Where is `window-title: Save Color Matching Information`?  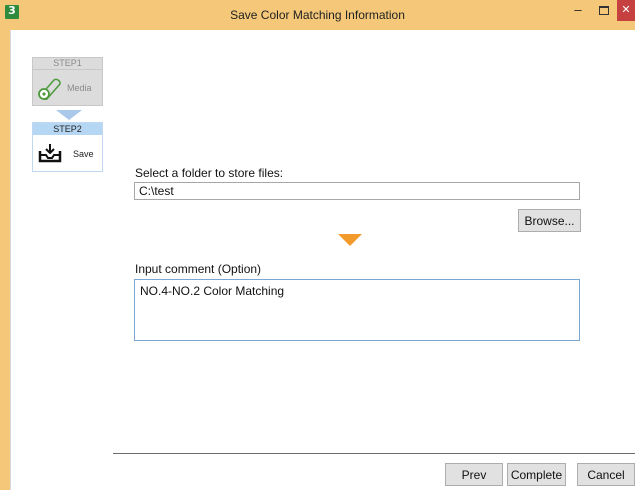
window-title: Save Color Matching Information is located at coordinates (317, 15).